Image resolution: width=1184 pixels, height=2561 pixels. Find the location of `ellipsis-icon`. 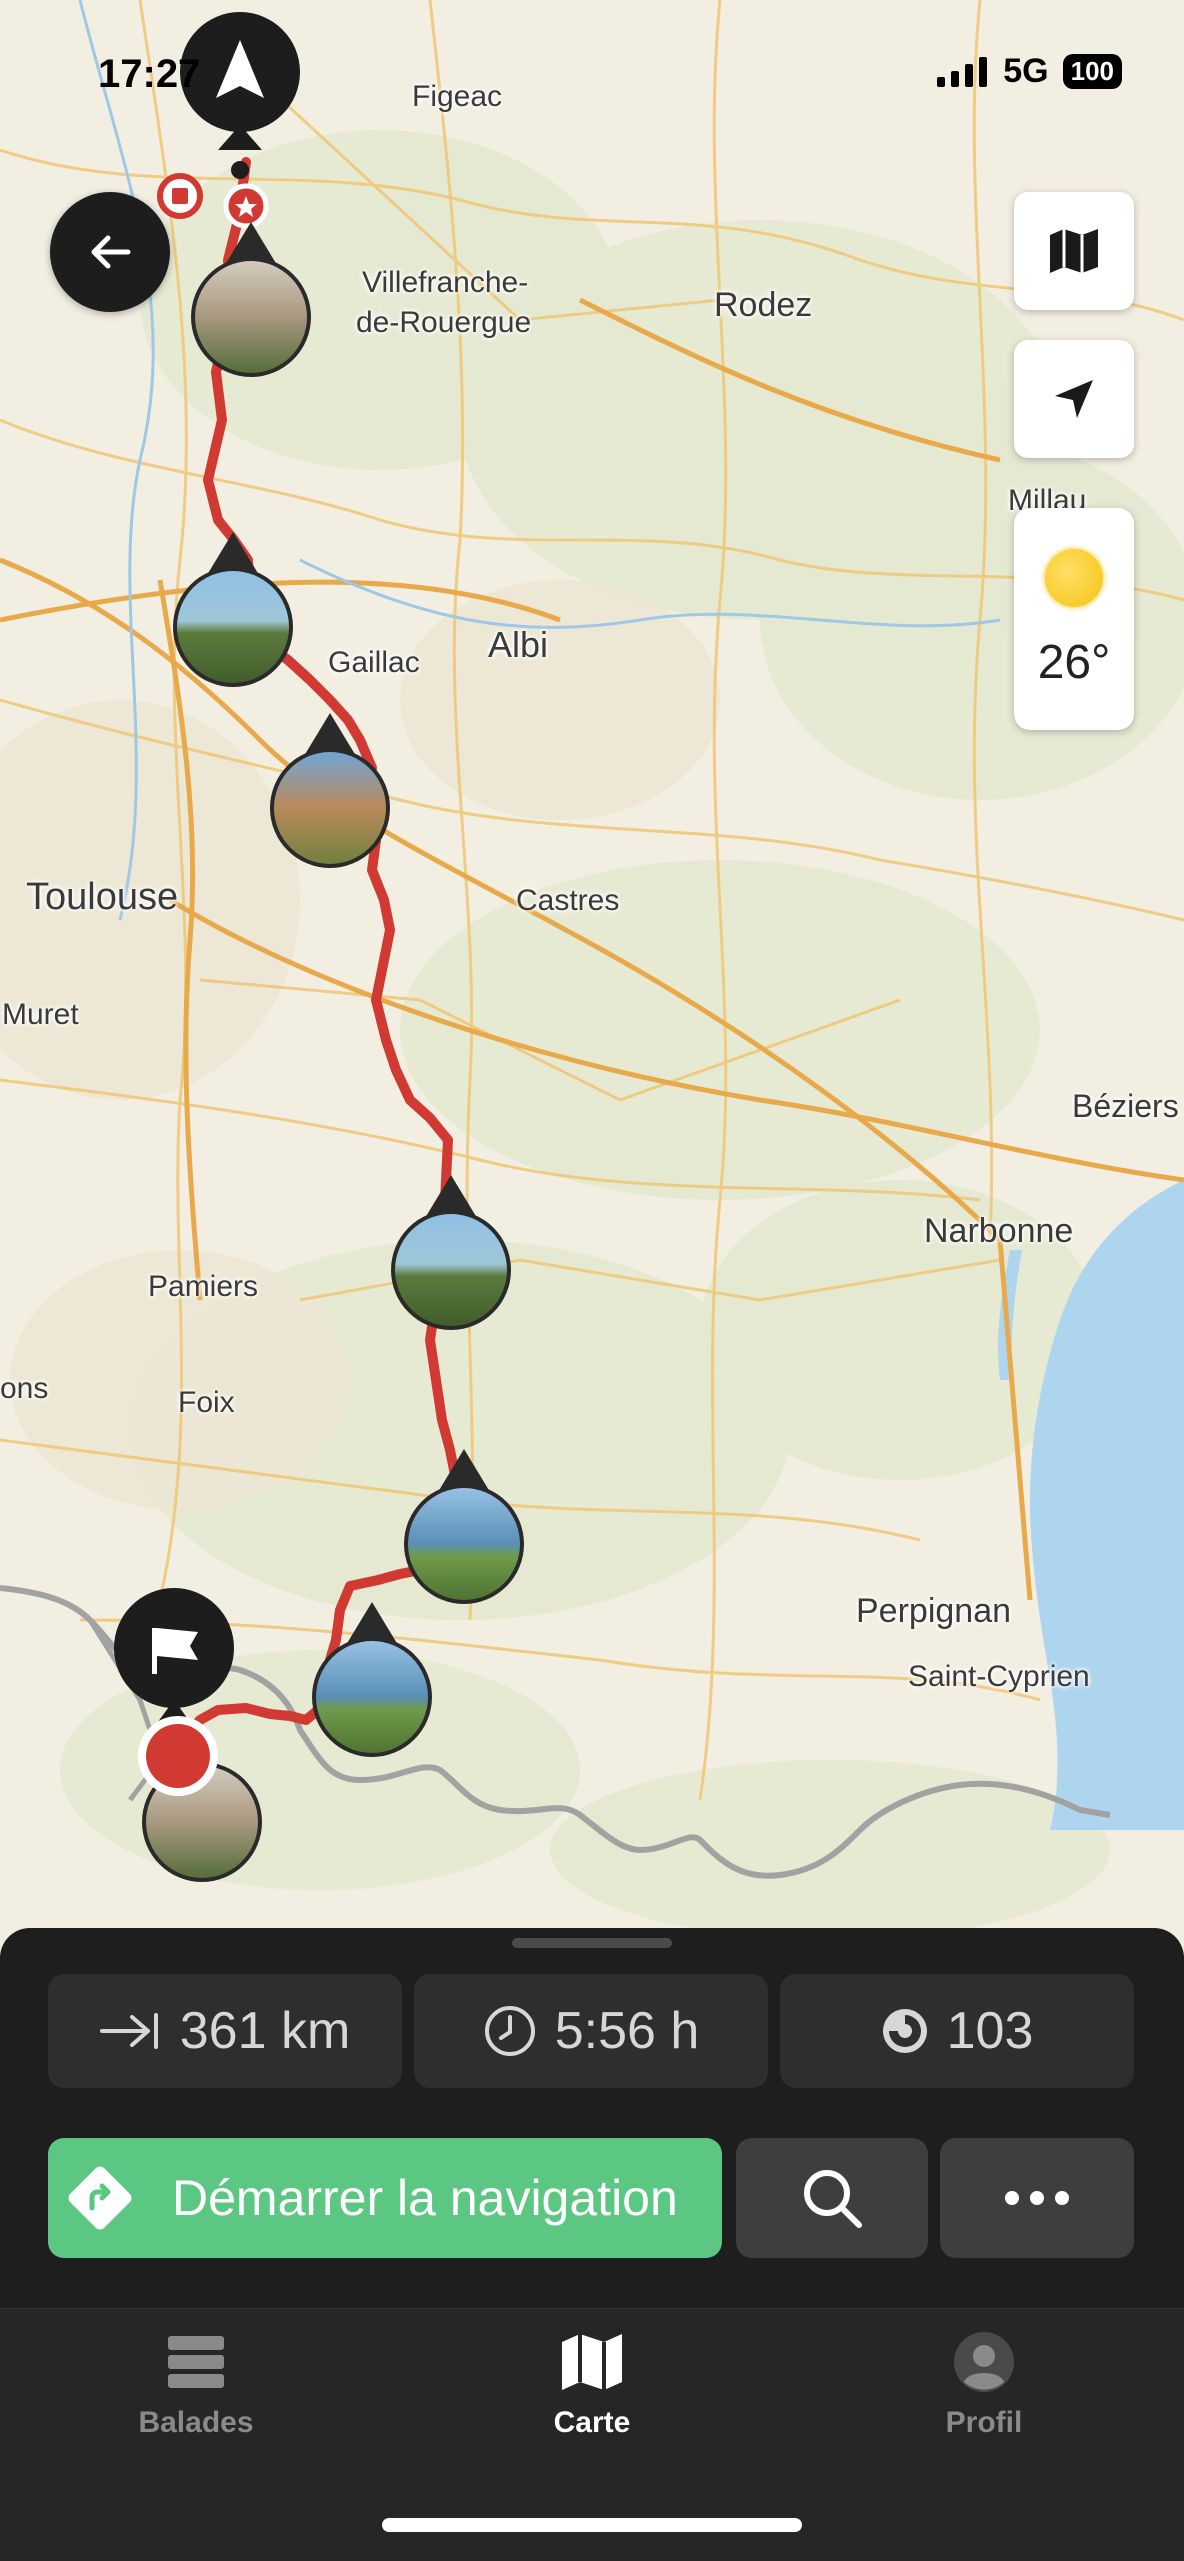

ellipsis-icon is located at coordinates (1037, 2198).